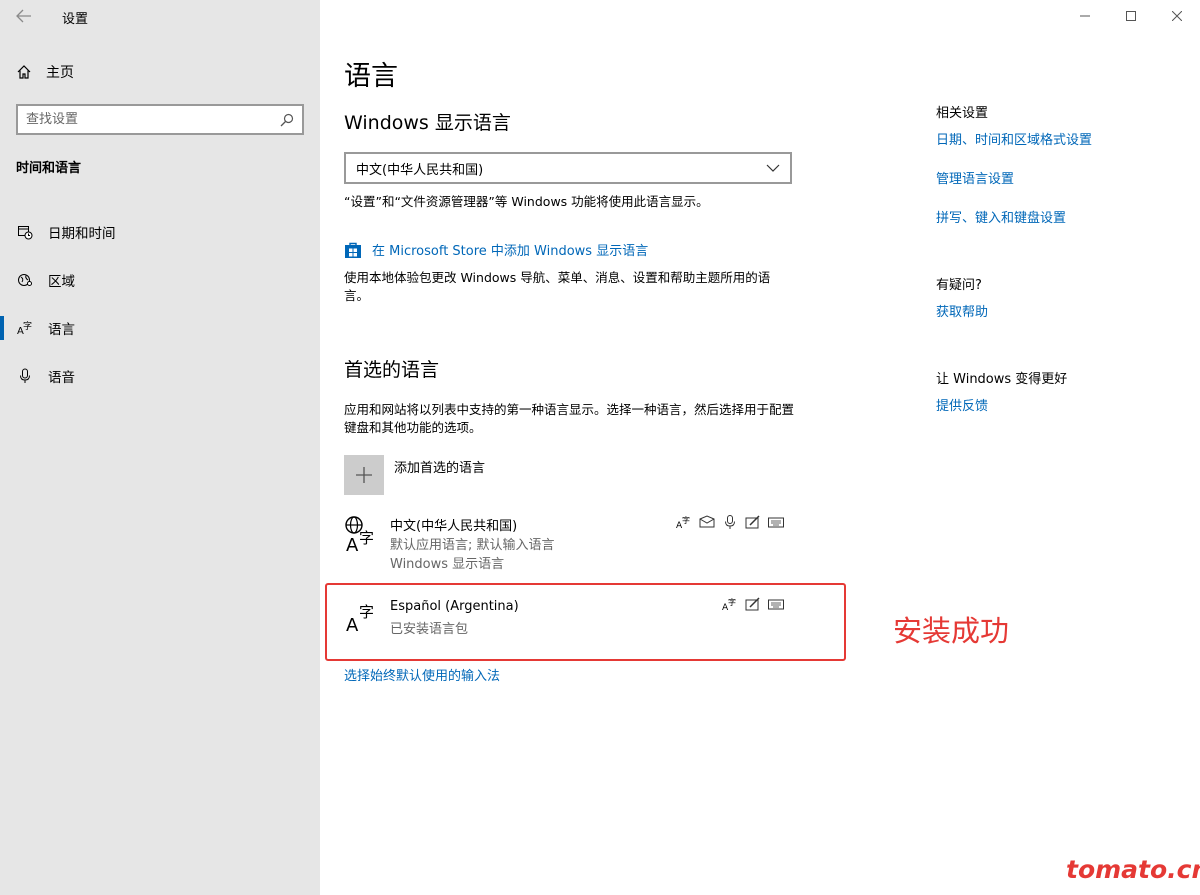  Describe the element at coordinates (160, 280) in the screenshot. I see `sidebar-item-region: 区域` at that location.